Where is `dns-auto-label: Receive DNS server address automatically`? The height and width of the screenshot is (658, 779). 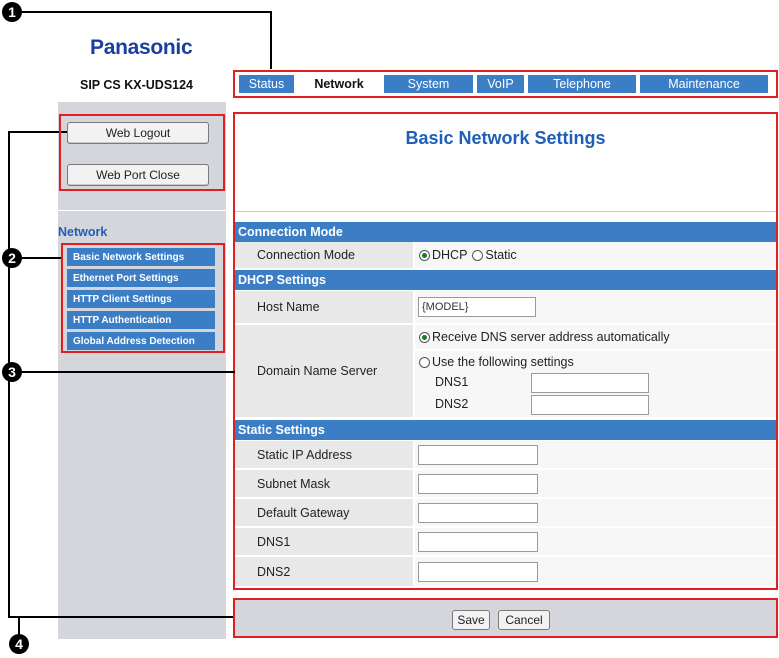 dns-auto-label: Receive DNS server address automatically is located at coordinates (551, 337).